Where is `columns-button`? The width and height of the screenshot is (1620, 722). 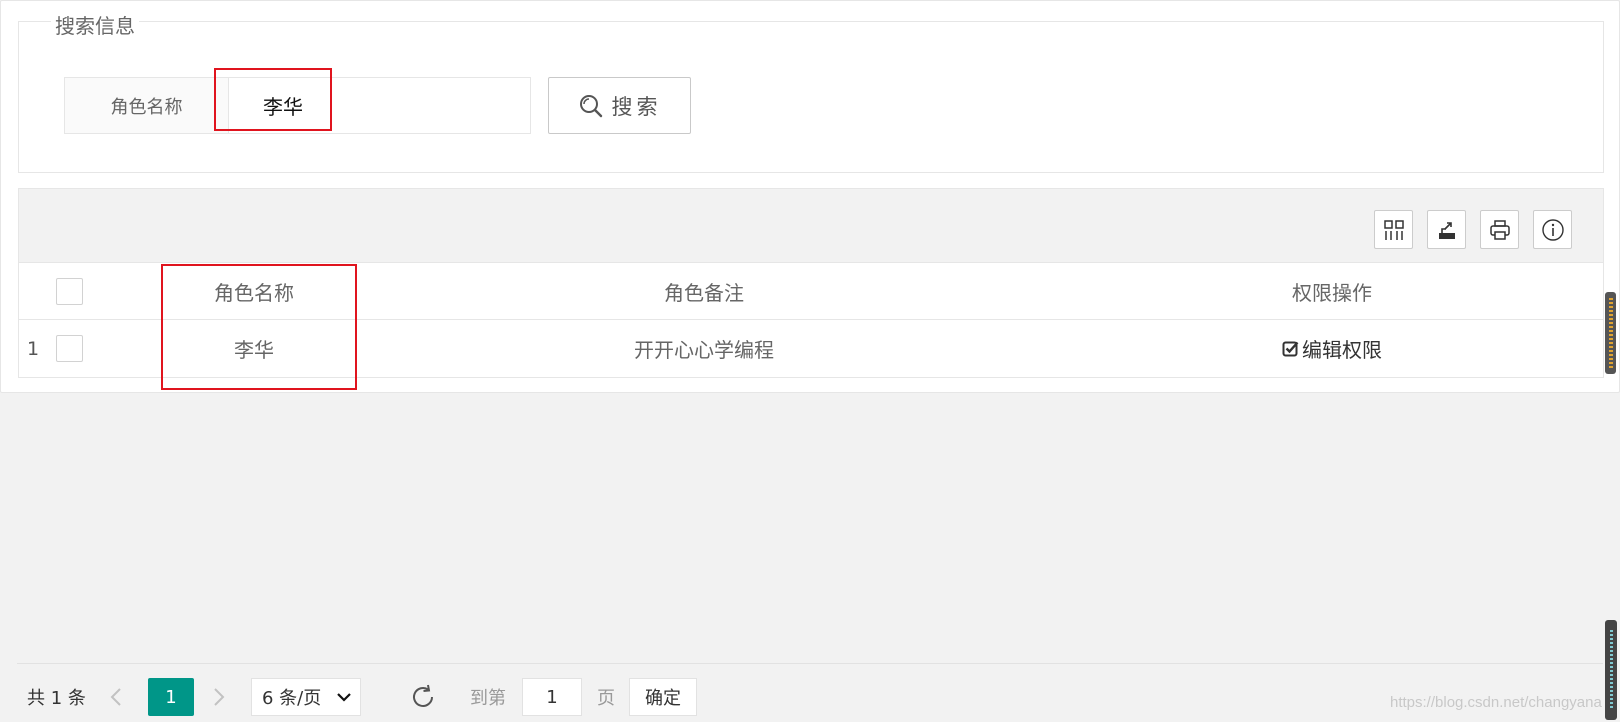 columns-button is located at coordinates (1393, 229).